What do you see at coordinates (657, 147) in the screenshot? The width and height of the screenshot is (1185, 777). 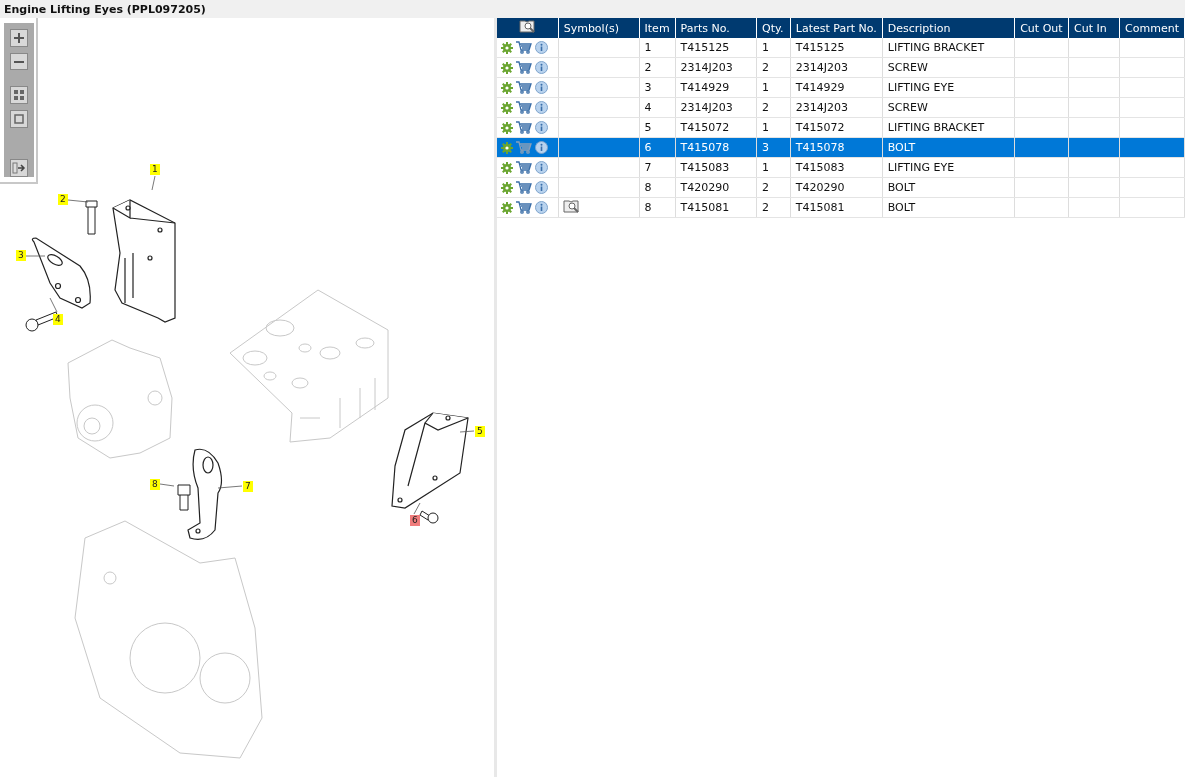 I see `table-cell: 6` at bounding box center [657, 147].